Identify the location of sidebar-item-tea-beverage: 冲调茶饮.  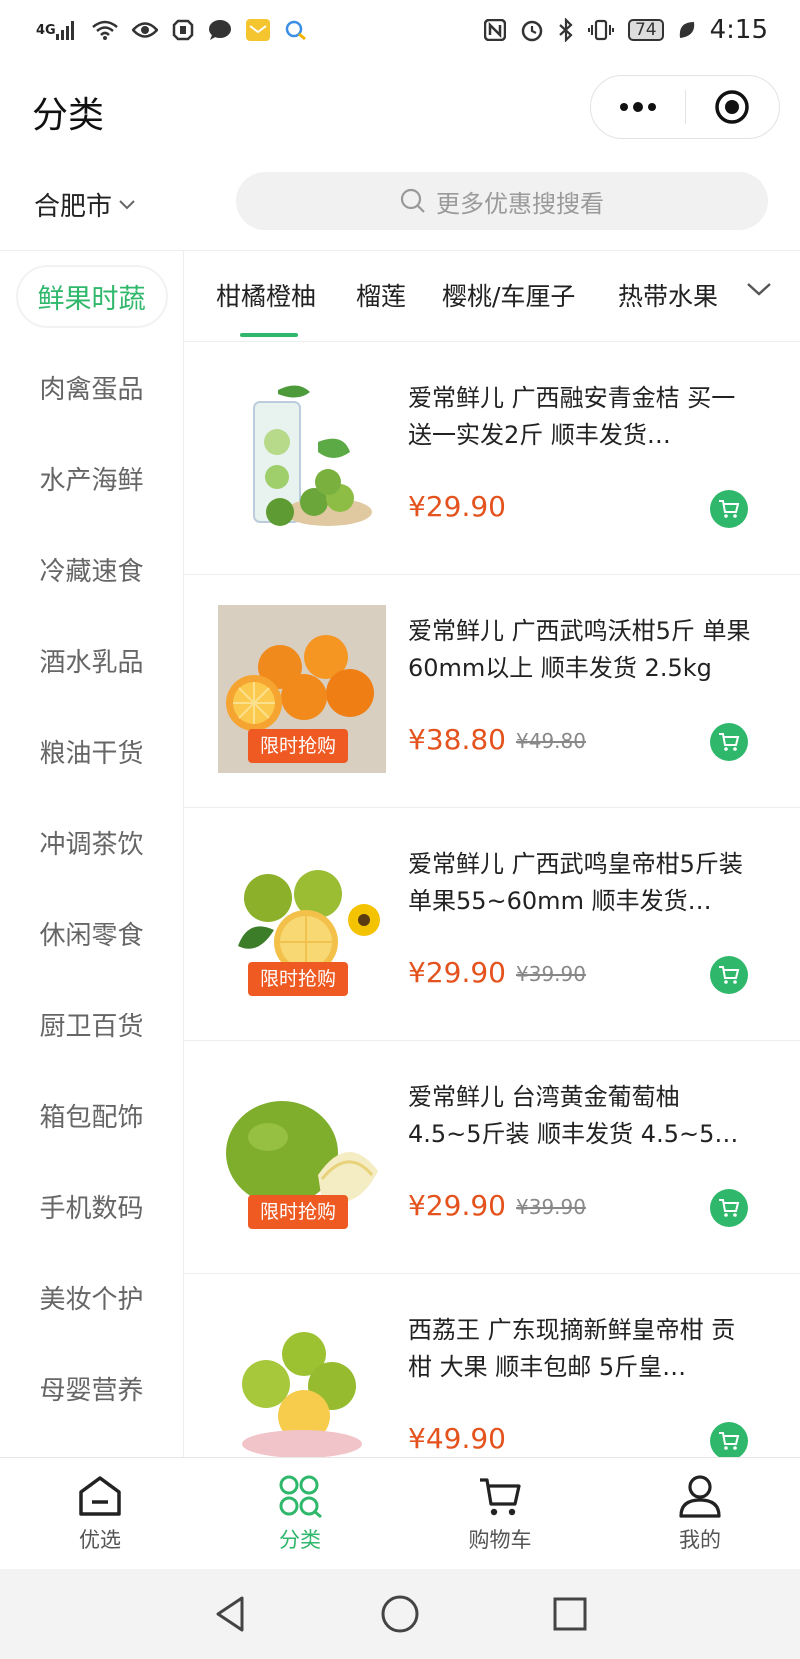
(91, 842).